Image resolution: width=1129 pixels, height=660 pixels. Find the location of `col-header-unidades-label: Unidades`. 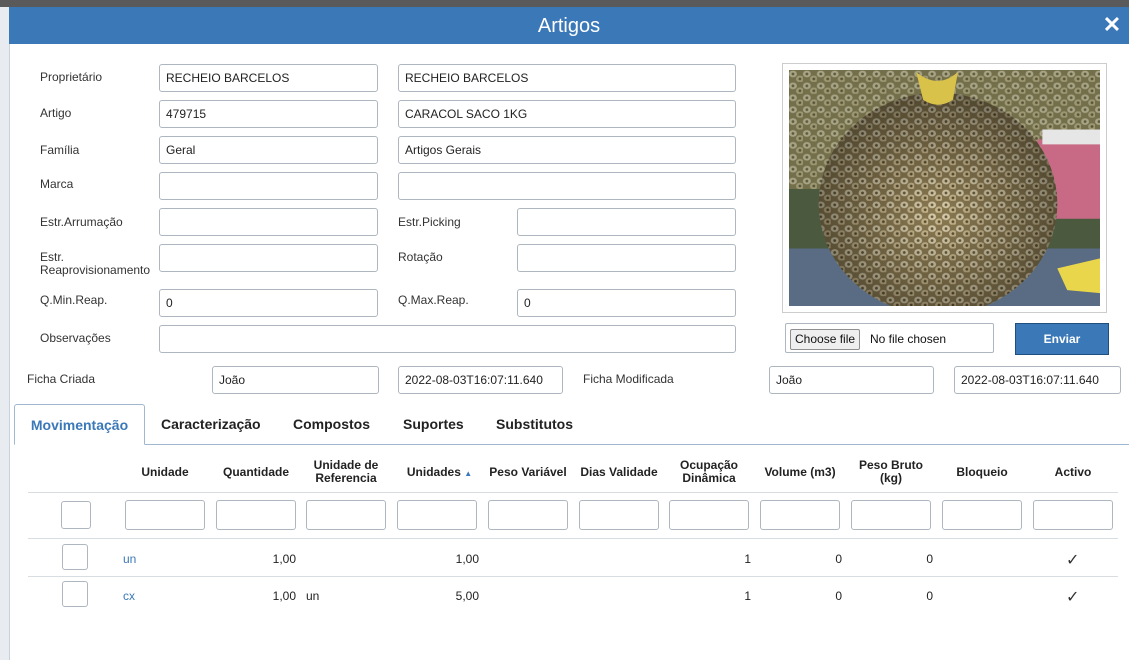

col-header-unidades-label: Unidades is located at coordinates (433, 472).